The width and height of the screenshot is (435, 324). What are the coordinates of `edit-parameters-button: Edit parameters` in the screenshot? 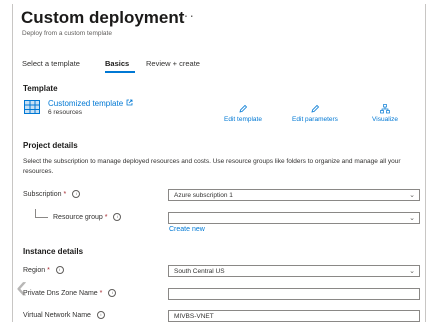 It's located at (315, 113).